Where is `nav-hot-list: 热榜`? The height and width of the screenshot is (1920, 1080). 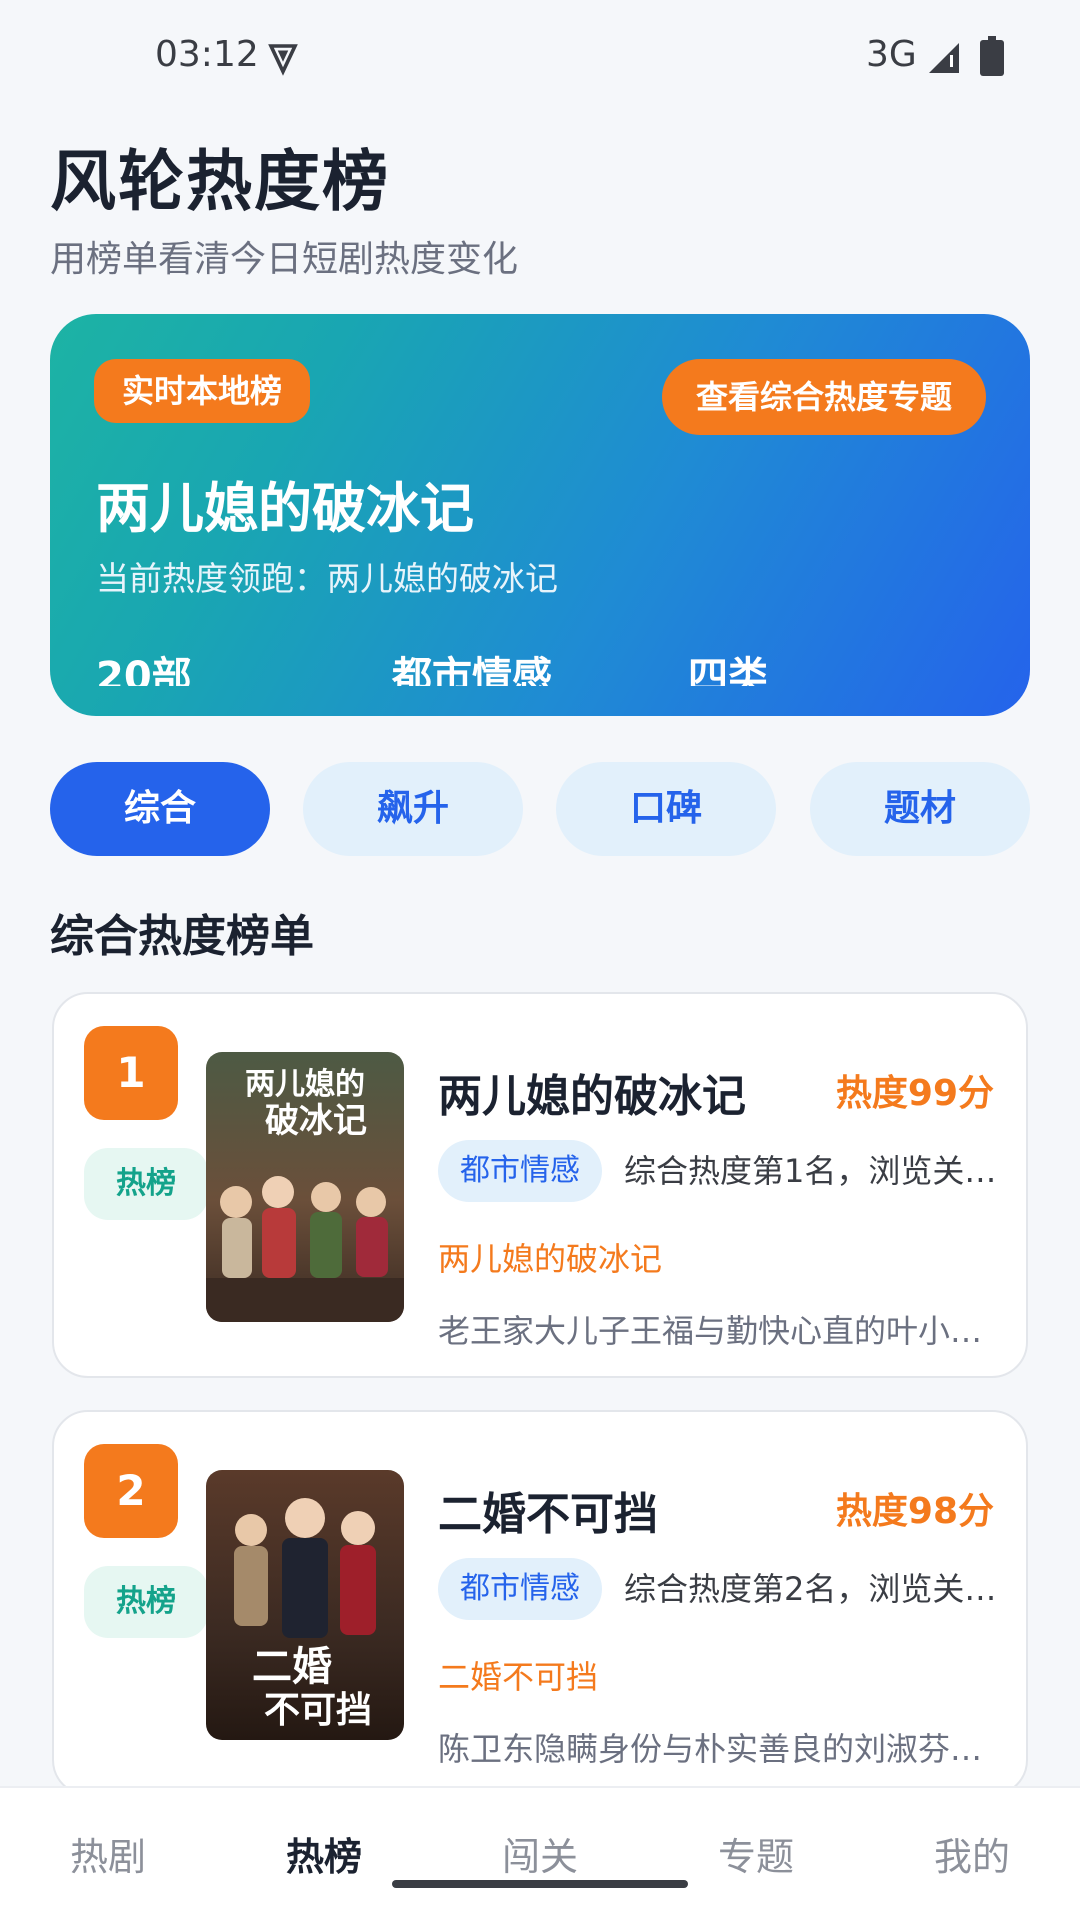
nav-hot-list: 热榜 is located at coordinates (324, 1853).